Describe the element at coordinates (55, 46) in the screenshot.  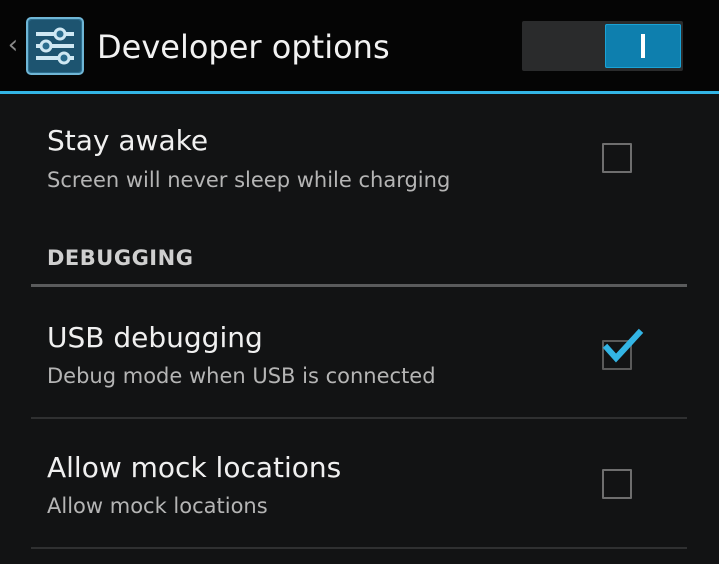
I see `settings-sliders-icon` at that location.